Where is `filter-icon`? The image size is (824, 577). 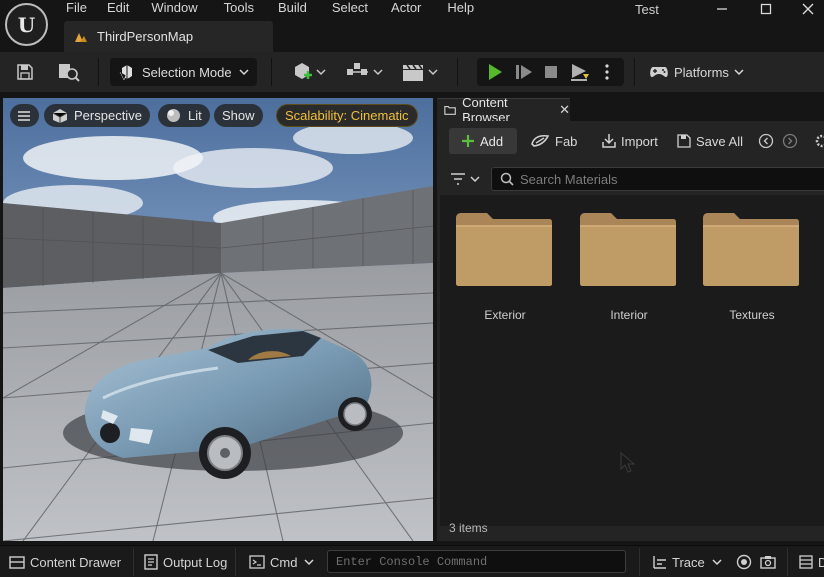 filter-icon is located at coordinates (465, 179).